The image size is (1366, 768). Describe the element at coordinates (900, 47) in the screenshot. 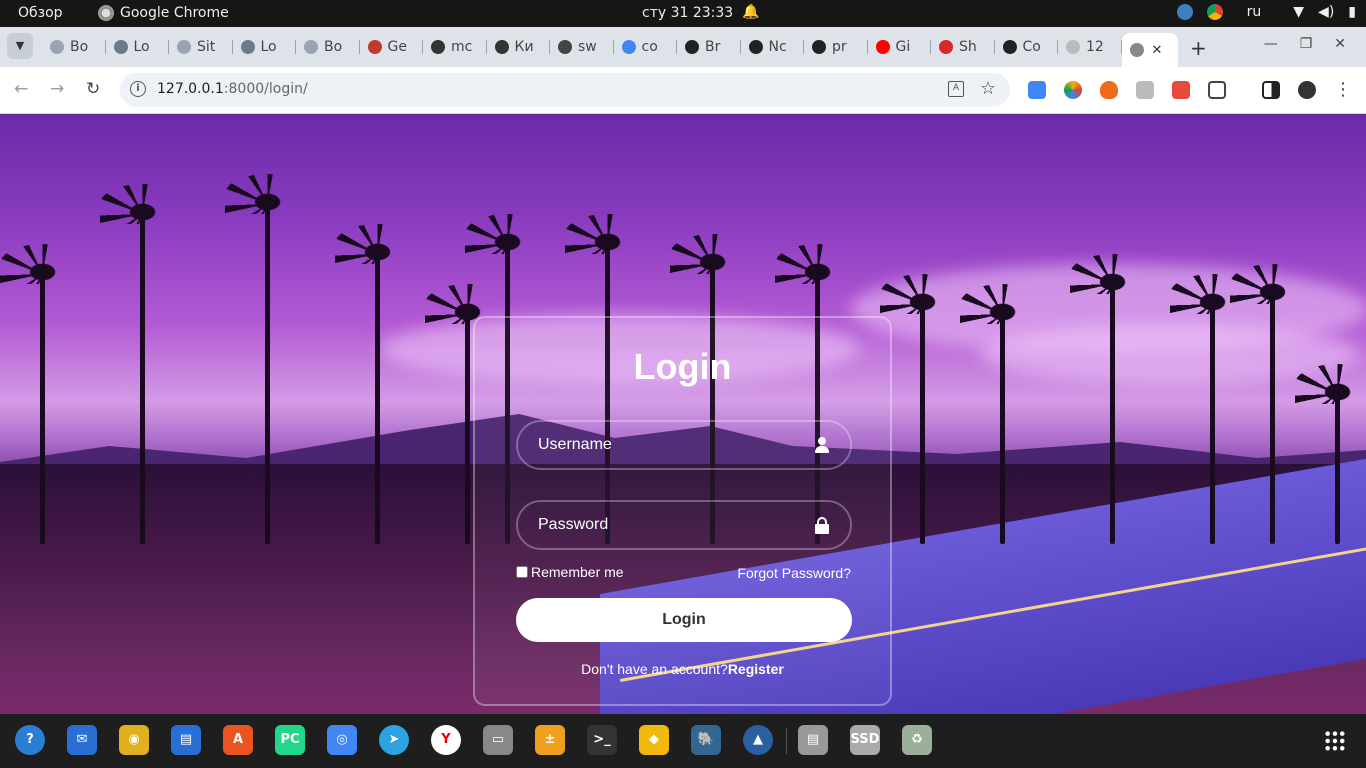

I see `browser-tab: Gi` at that location.